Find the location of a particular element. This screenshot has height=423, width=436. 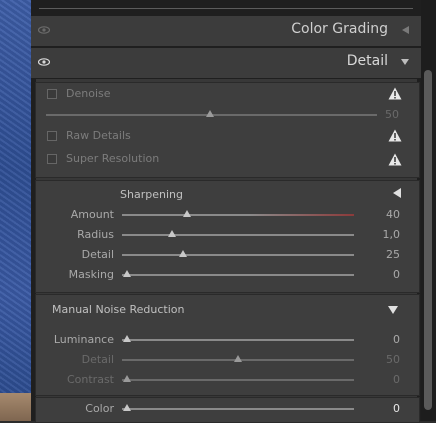

sharpening-title: Sharpening is located at coordinates (151, 194).